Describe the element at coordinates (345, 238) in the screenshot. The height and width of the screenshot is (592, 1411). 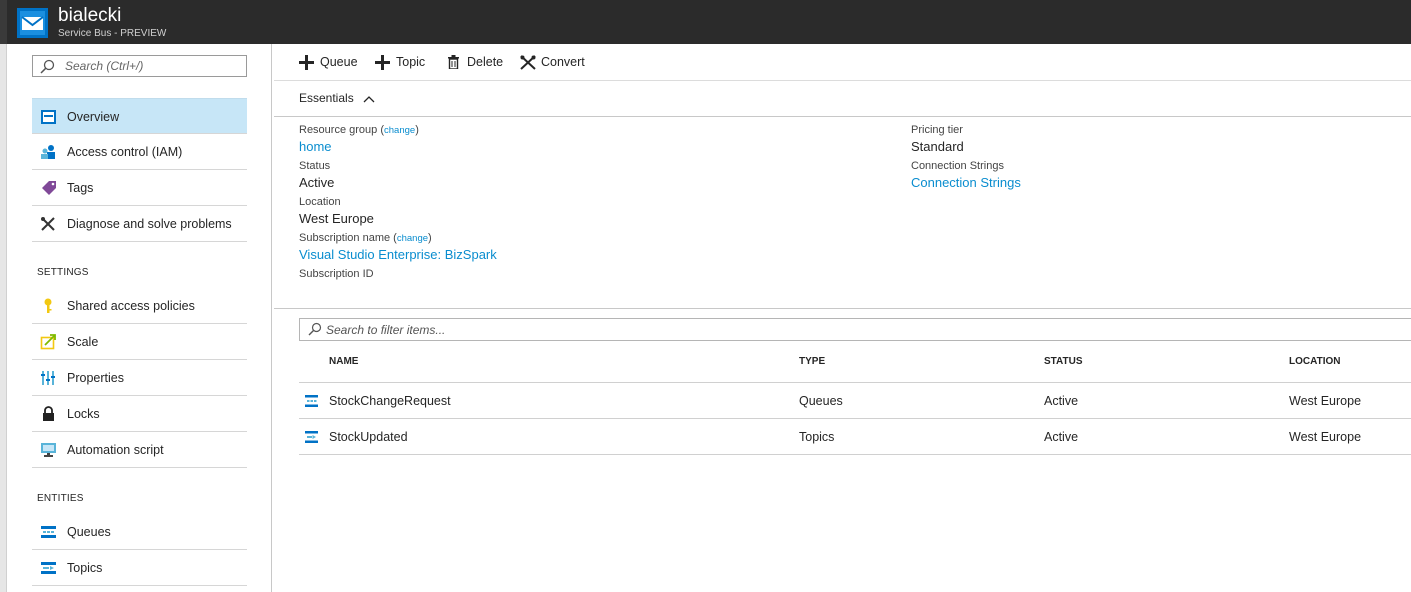
I see `subscription-name-label-text: Subscription name` at that location.